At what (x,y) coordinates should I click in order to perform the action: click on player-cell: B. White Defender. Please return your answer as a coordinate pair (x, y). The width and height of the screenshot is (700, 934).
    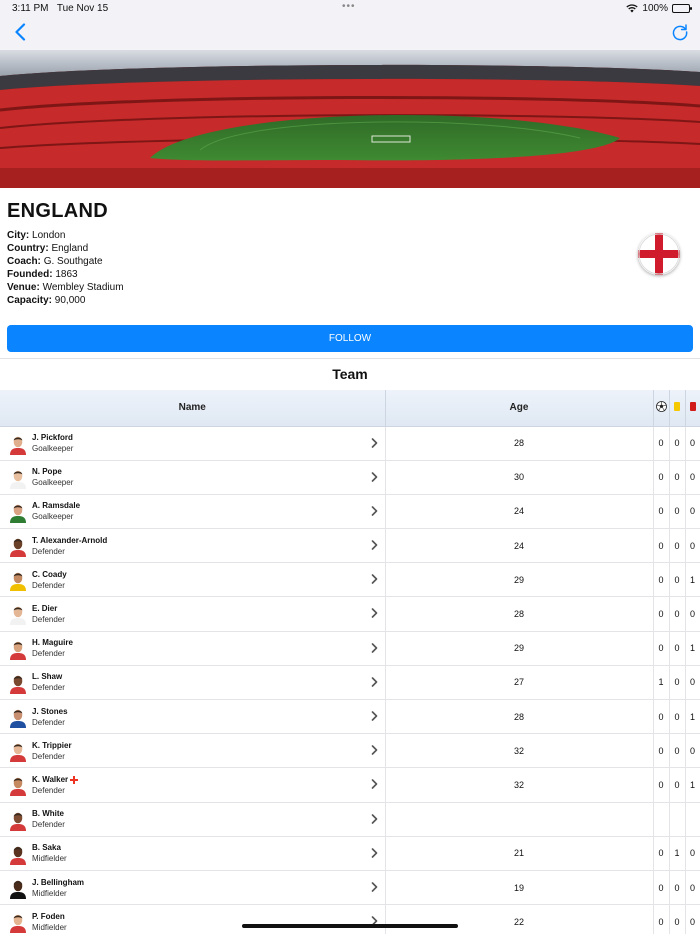
    Looking at the image, I should click on (193, 819).